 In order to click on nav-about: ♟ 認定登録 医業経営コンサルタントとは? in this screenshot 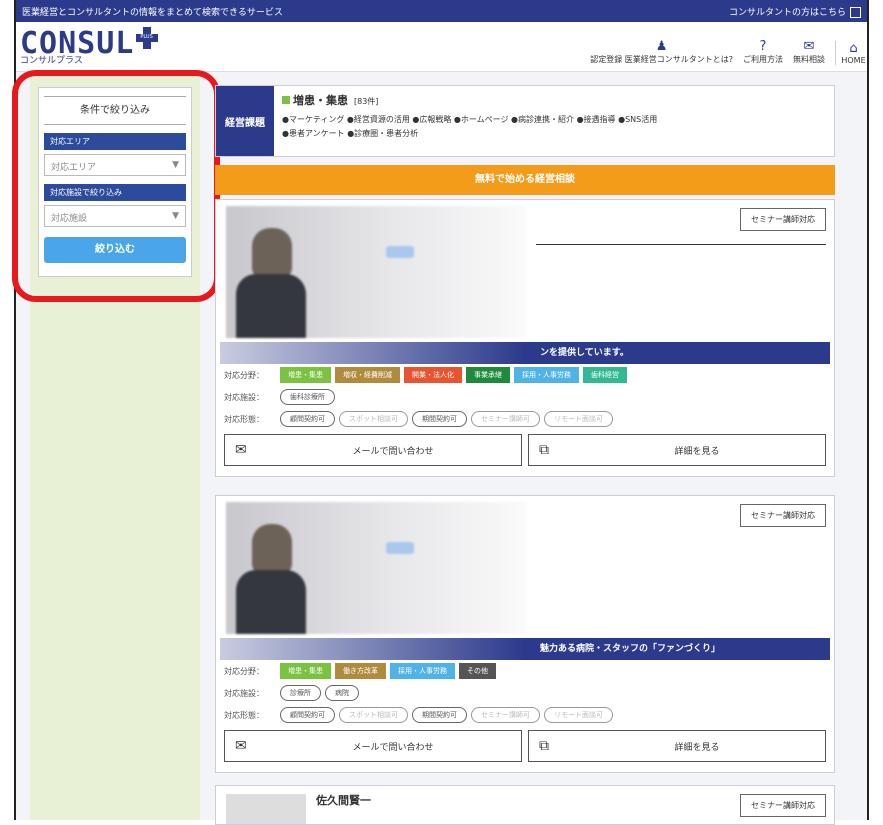, I will do `click(661, 52)`.